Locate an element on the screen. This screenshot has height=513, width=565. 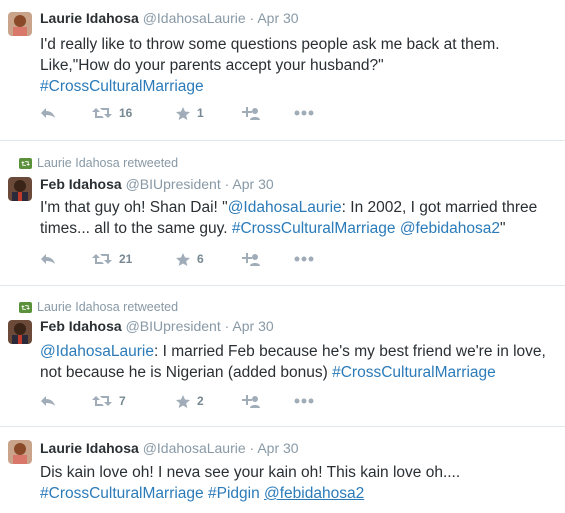
tweet-text-segment: : In 2002, I got married three is located at coordinates (439, 207).